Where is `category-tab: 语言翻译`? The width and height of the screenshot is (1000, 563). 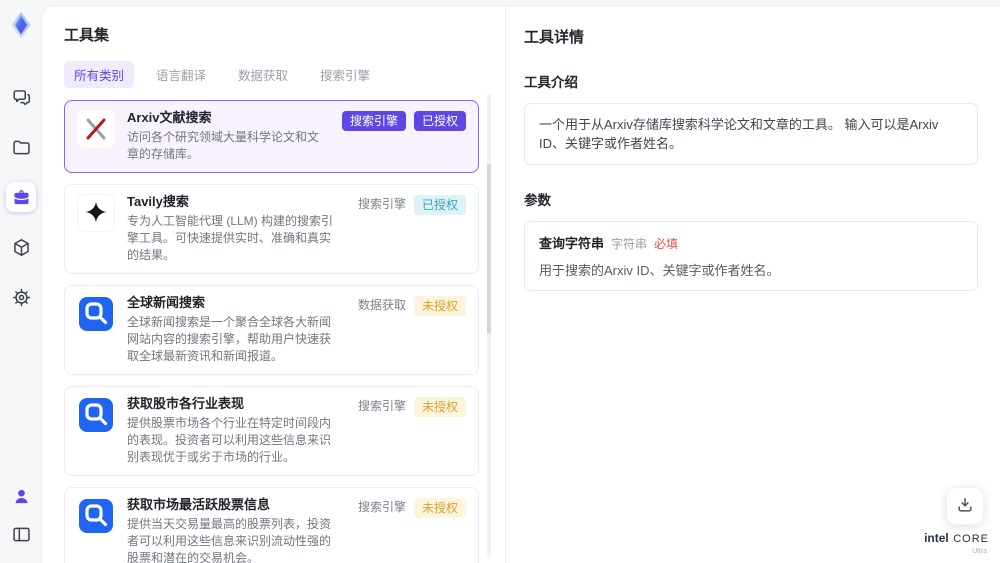 category-tab: 语言翻译 is located at coordinates (181, 74).